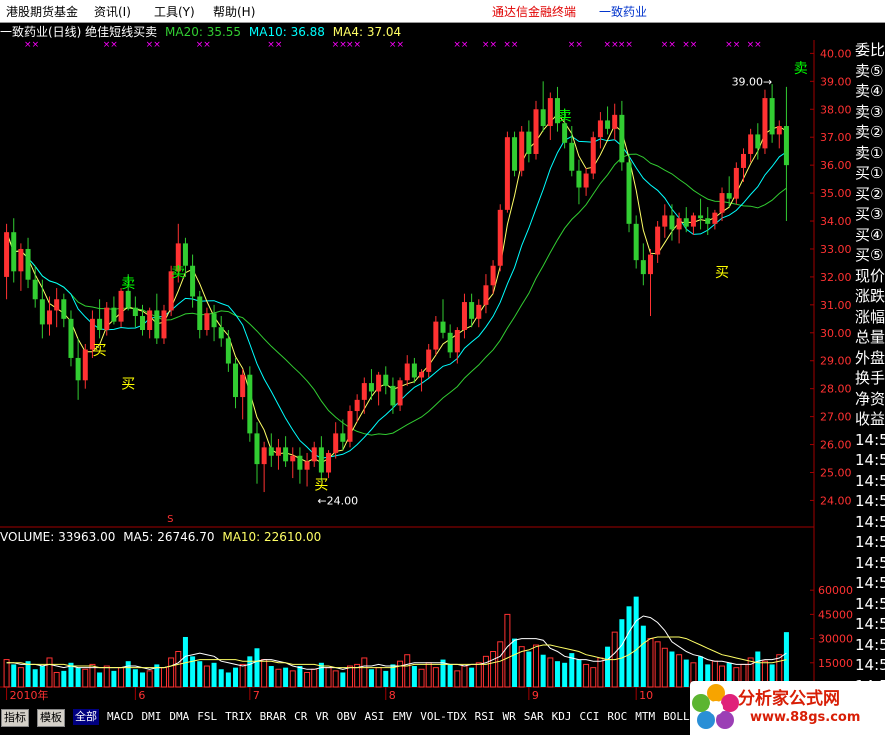 This screenshot has width=885, height=735. Describe the element at coordinates (562, 717) in the screenshot. I see `tab-kdj: KDJ` at that location.